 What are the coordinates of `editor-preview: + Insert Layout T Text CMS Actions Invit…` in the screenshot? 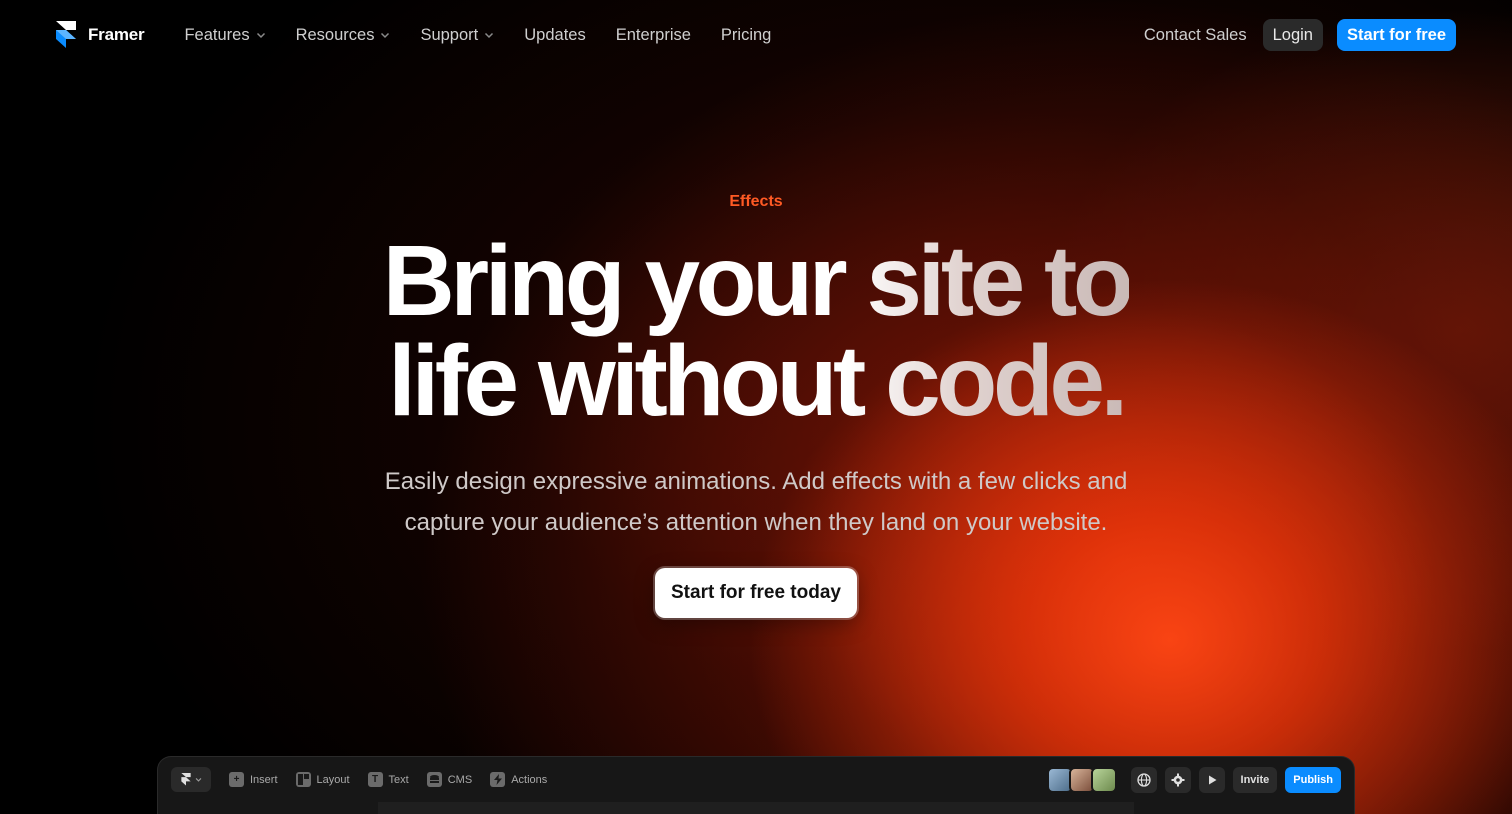 It's located at (756, 785).